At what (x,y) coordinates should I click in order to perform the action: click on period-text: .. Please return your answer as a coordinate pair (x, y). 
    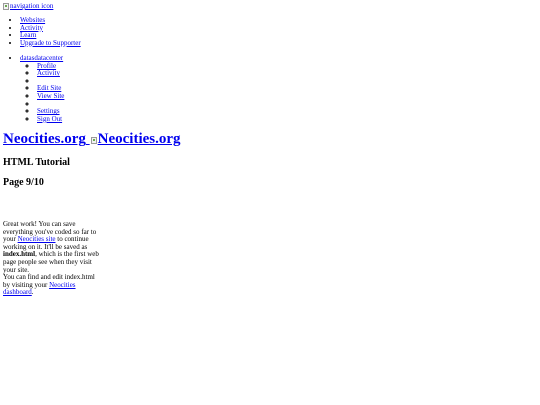
    Looking at the image, I should click on (32, 292).